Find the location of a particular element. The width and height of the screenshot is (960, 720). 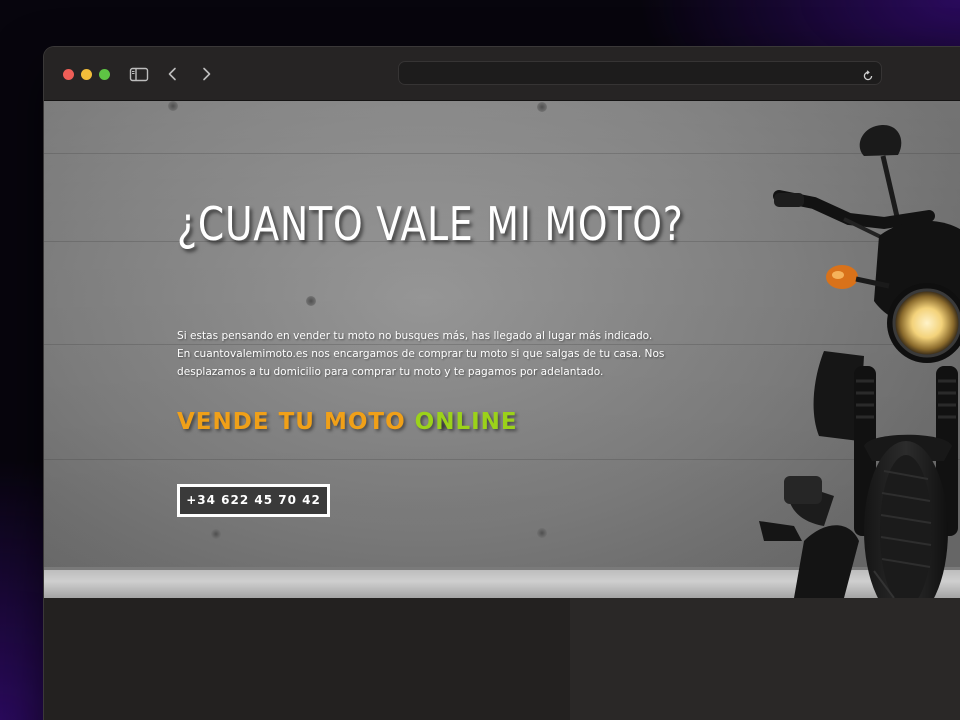

maximize-window-button is located at coordinates (104, 74).